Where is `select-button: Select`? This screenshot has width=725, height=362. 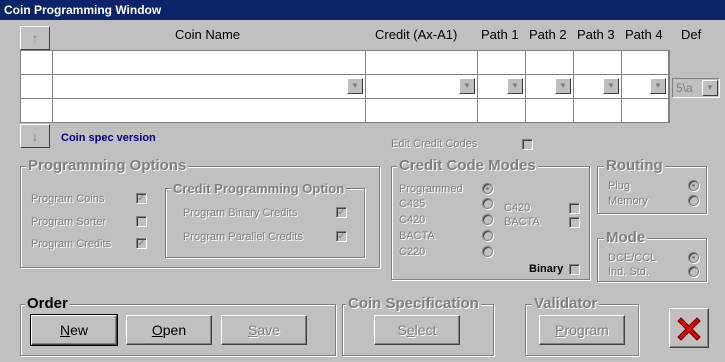 select-button: Select is located at coordinates (417, 330).